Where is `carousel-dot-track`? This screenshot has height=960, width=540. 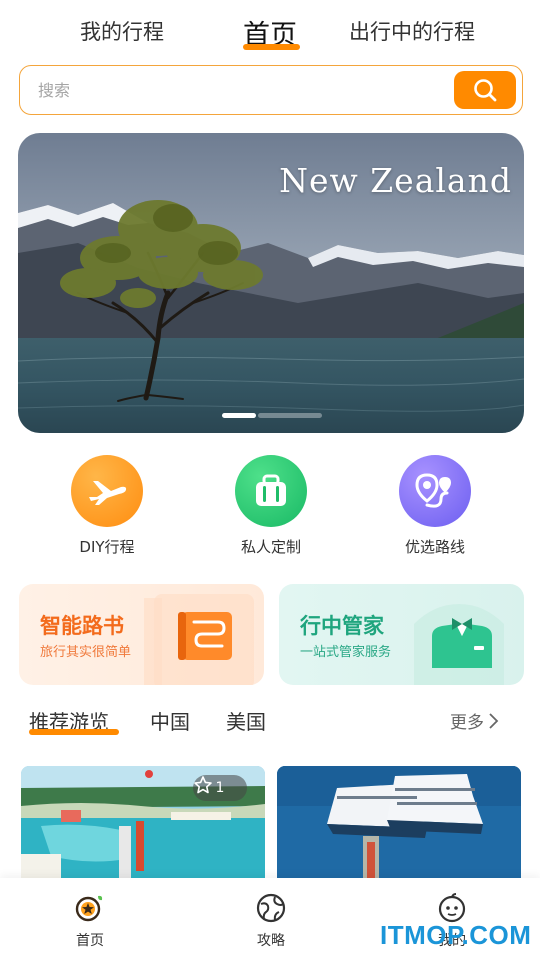
carousel-dot-track is located at coordinates (290, 415).